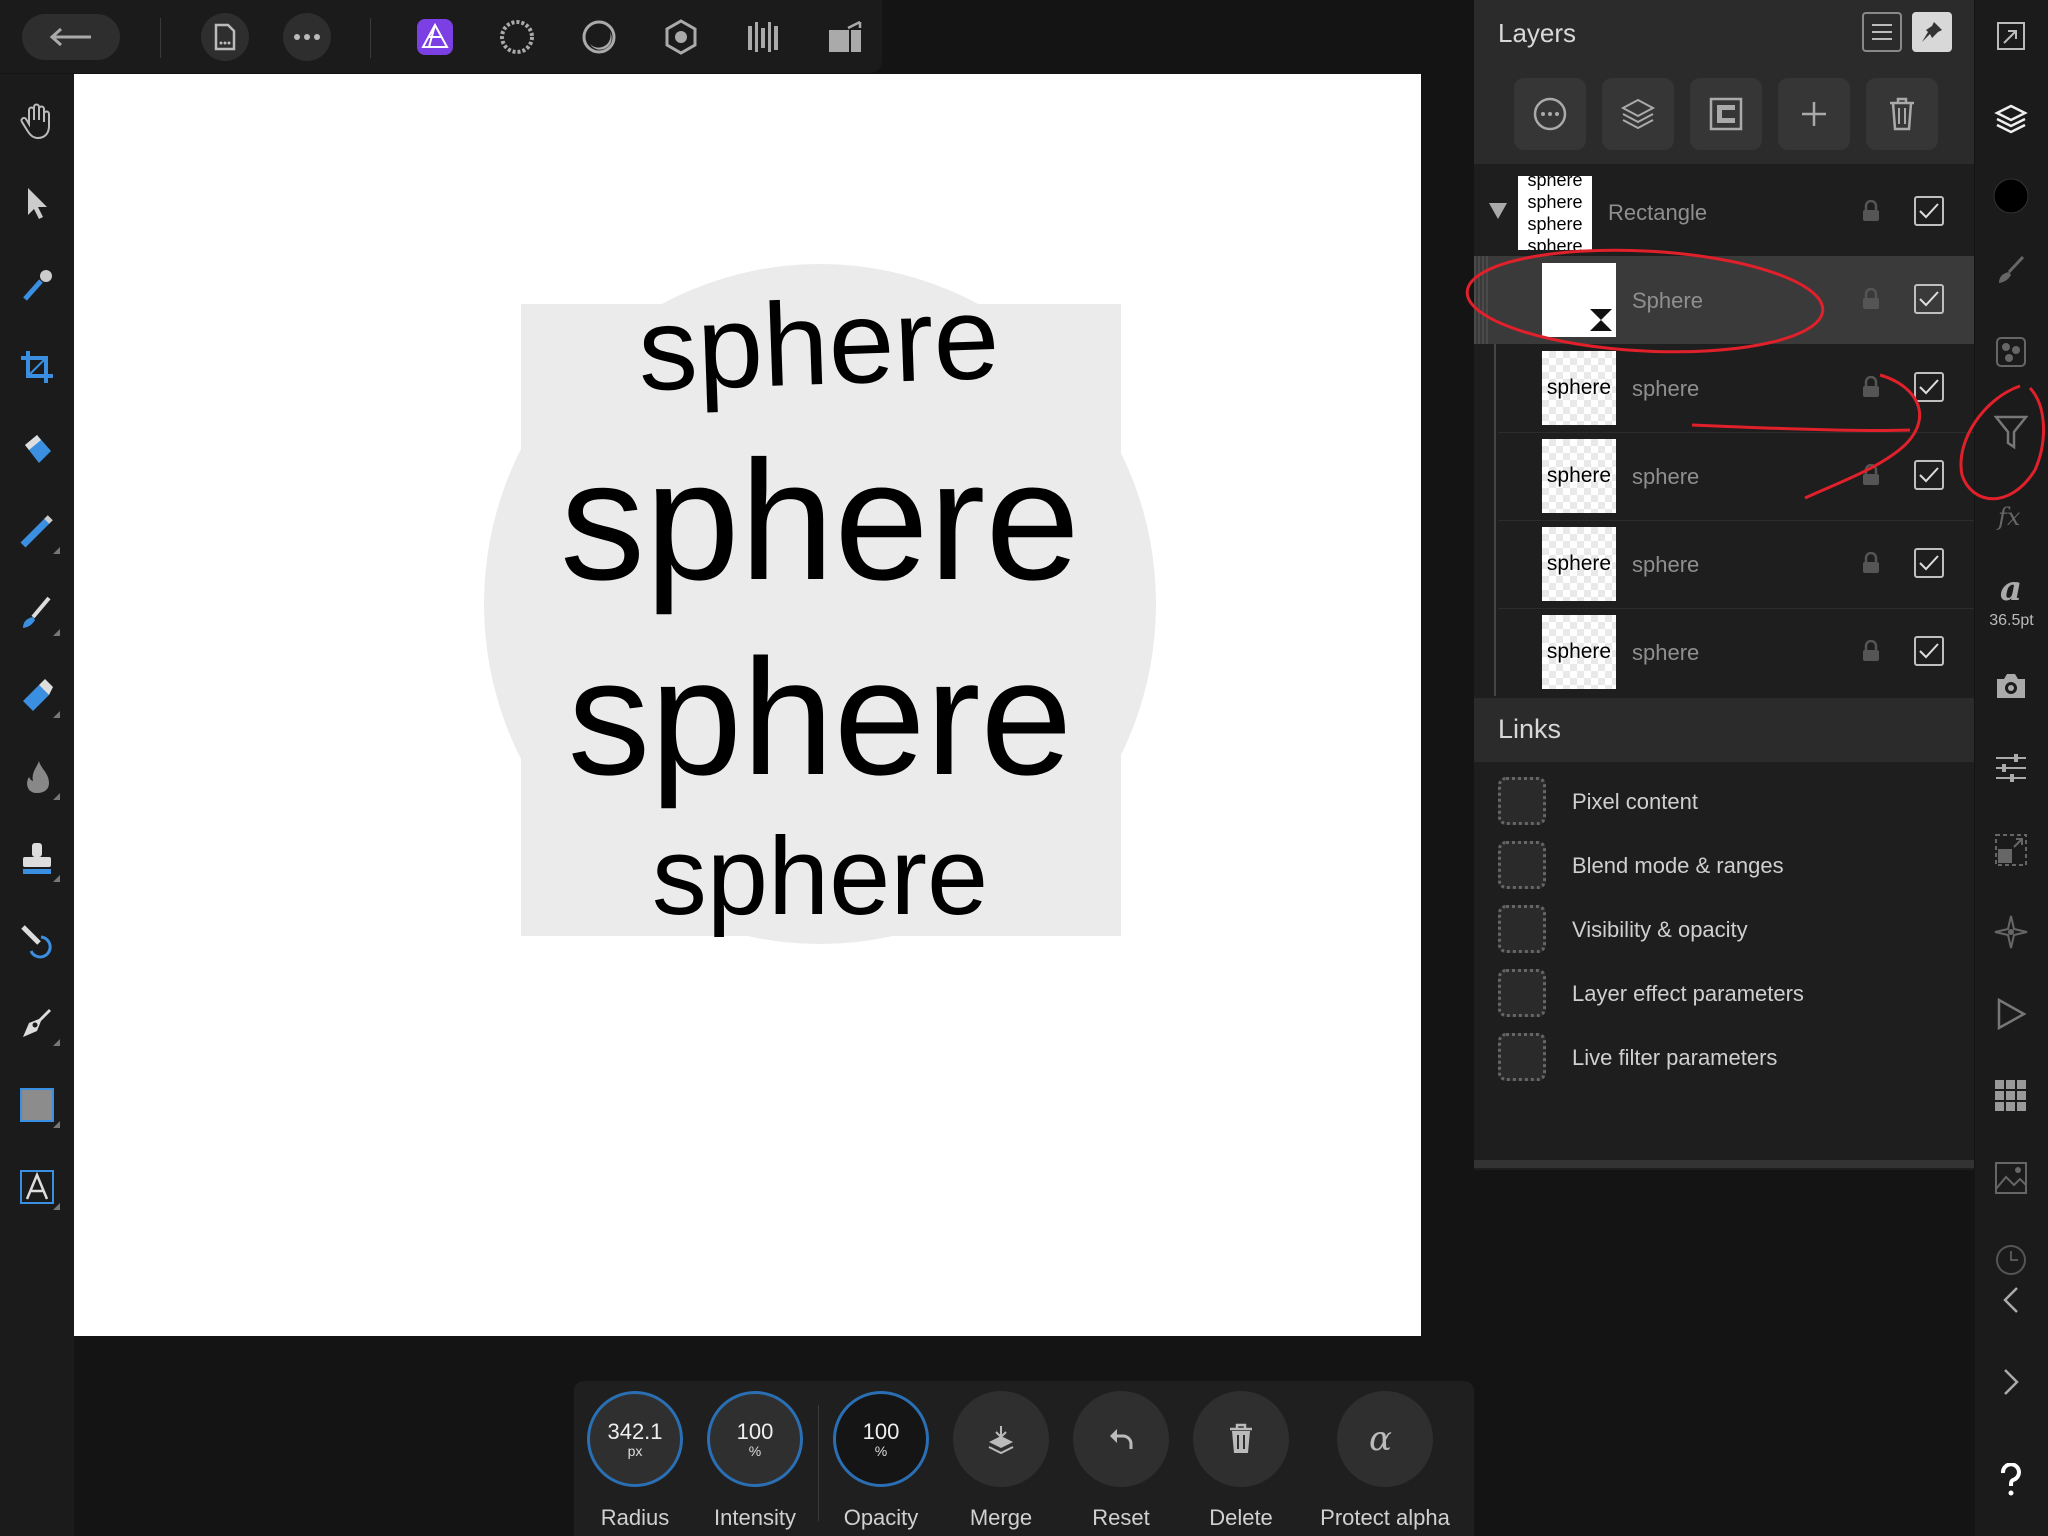  I want to click on image-studio-button, so click(2011, 1178).